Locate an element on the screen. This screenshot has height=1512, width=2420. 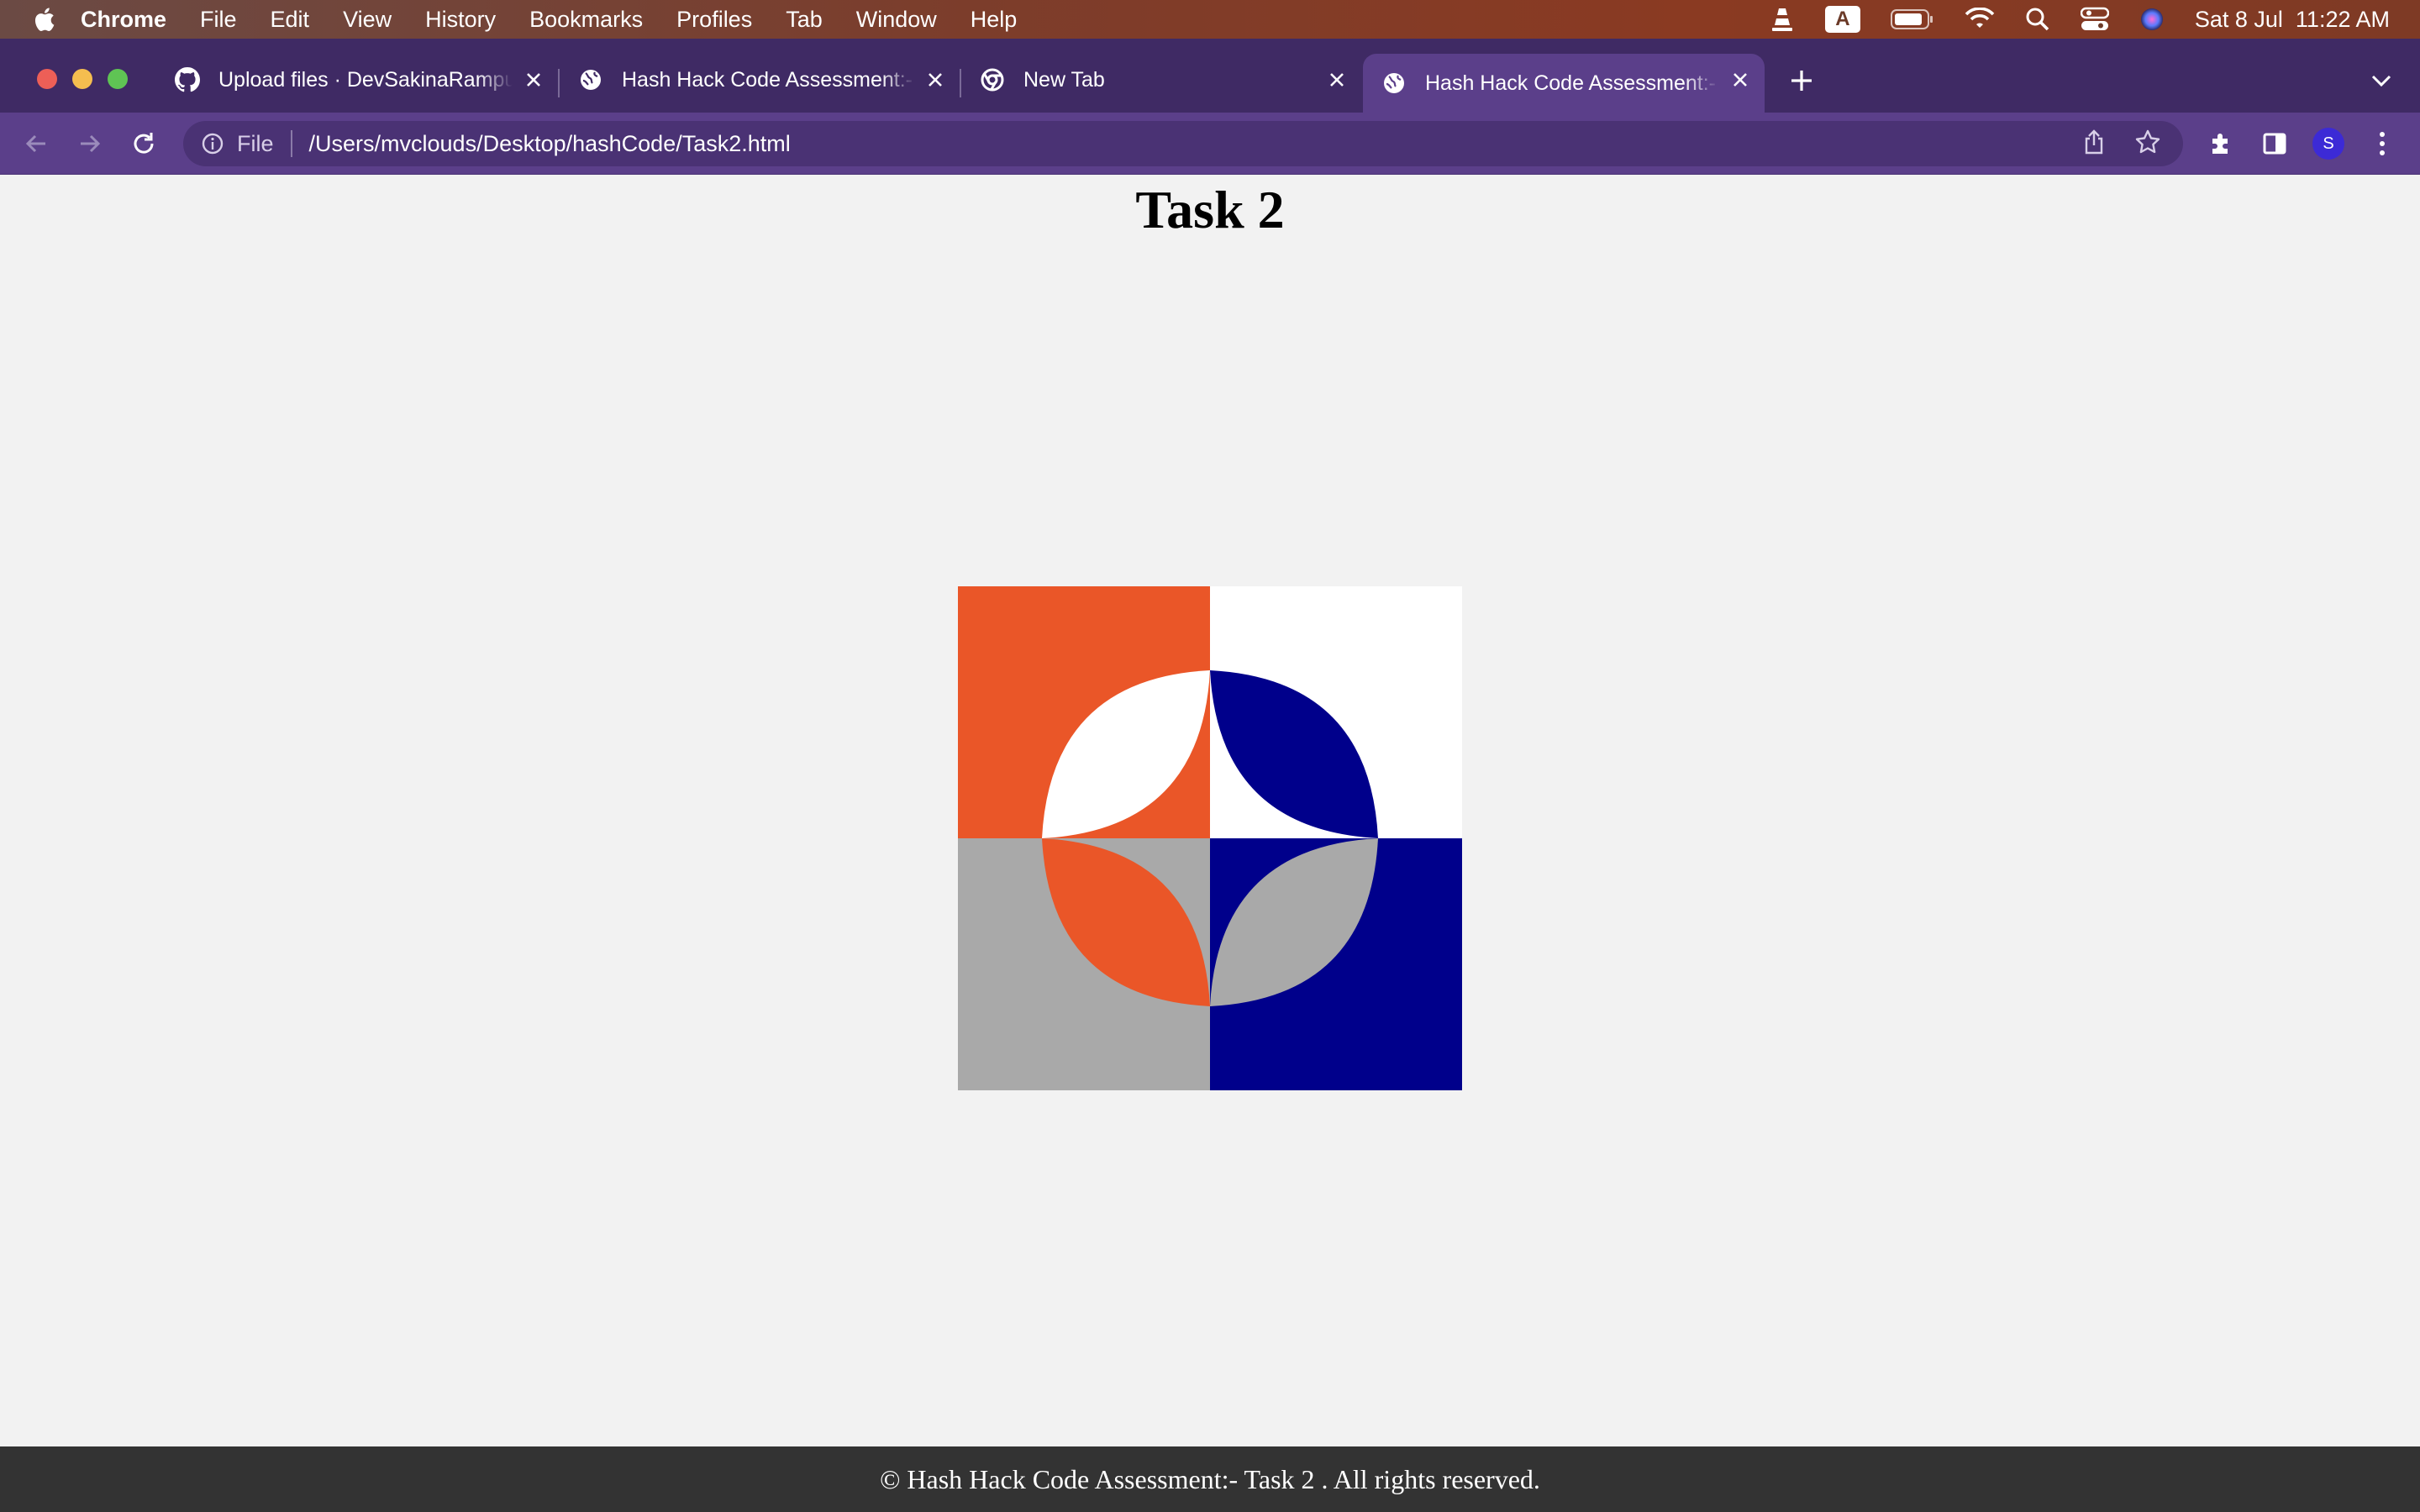
window-controls is located at coordinates (82, 79).